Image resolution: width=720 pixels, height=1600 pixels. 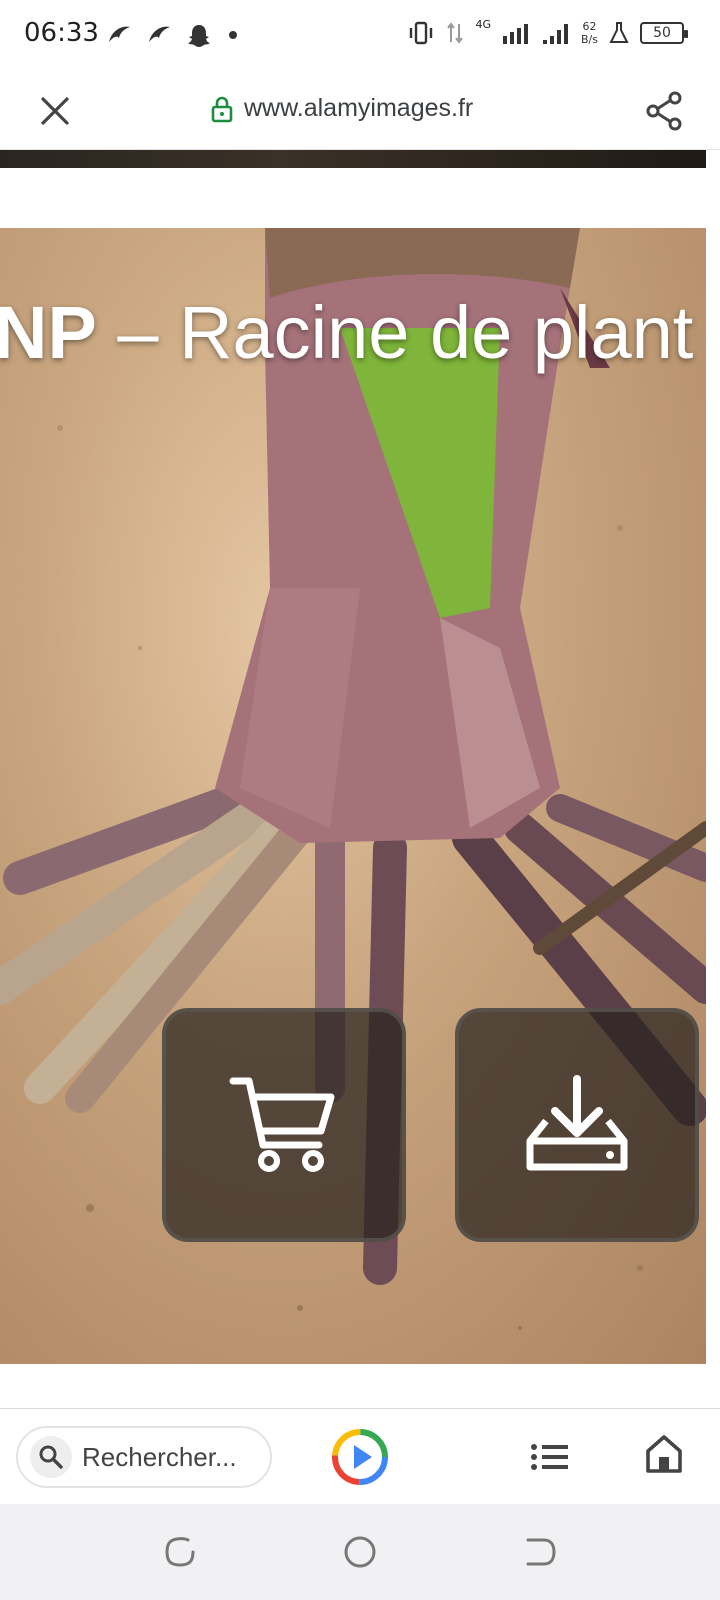 I want to click on assistant-button, so click(x=360, y=1457).